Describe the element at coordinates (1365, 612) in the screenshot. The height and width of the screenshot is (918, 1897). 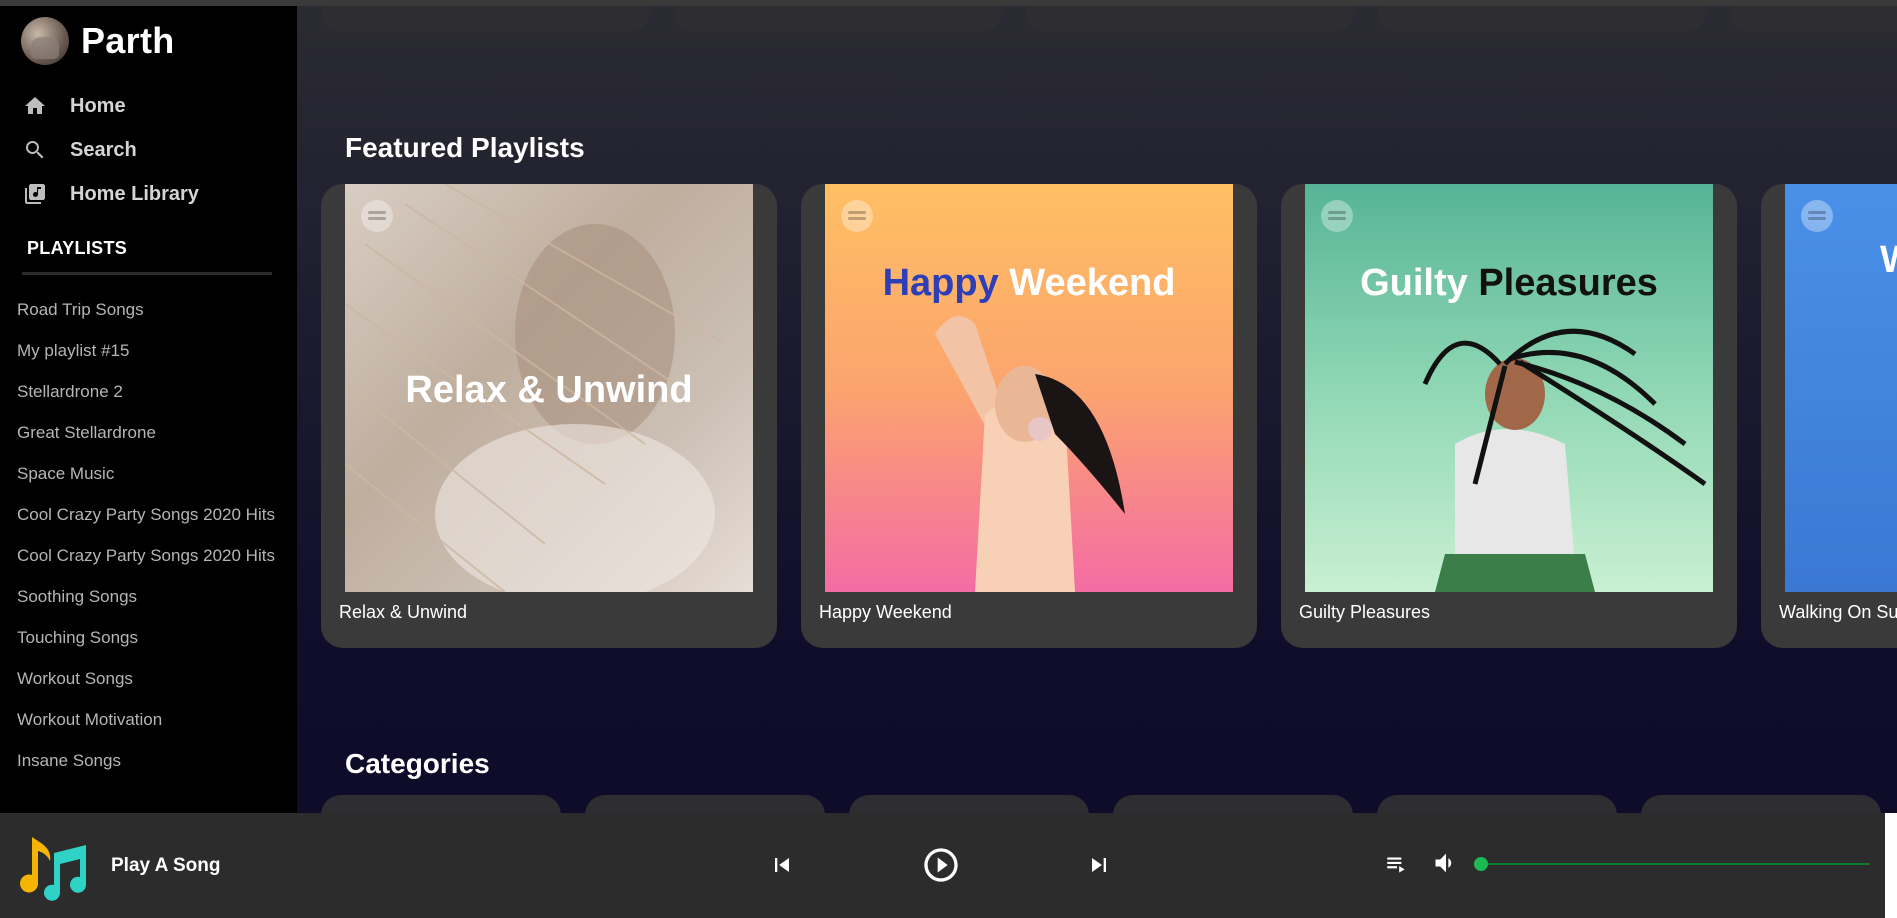
I see `playlist-card-caption: Guilty Pleasures` at that location.